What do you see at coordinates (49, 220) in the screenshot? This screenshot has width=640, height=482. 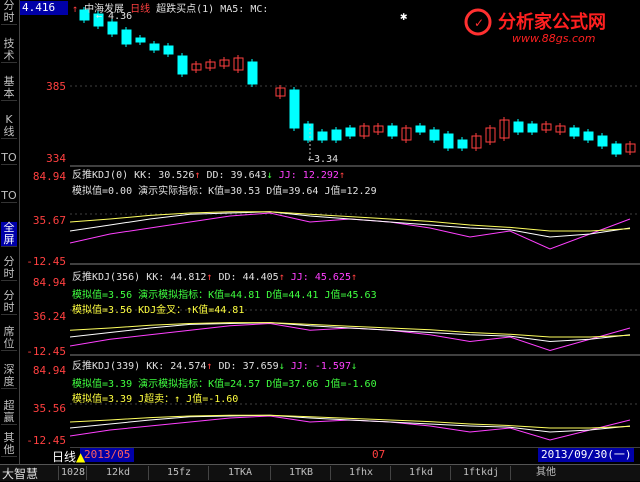 I see `panel1-axis-mid: 35.67` at bounding box center [49, 220].